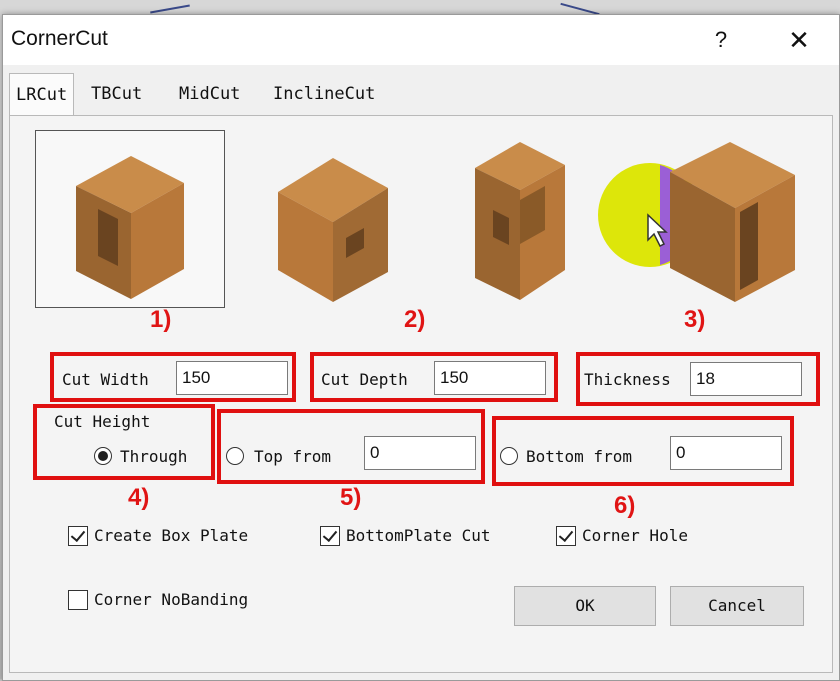 The height and width of the screenshot is (681, 840). Describe the element at coordinates (292, 456) in the screenshot. I see `top-from-label: Top from` at that location.